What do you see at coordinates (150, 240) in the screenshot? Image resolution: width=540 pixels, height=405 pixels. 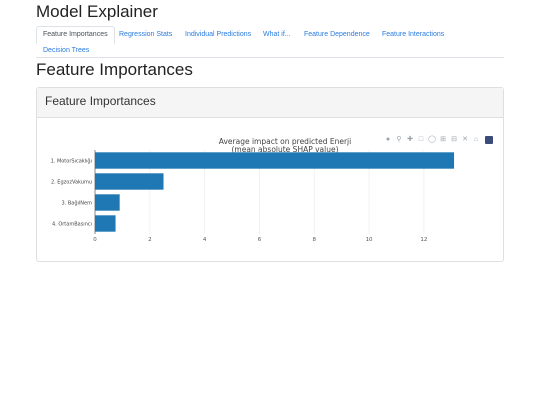 I see `x-tick-label: 2` at bounding box center [150, 240].